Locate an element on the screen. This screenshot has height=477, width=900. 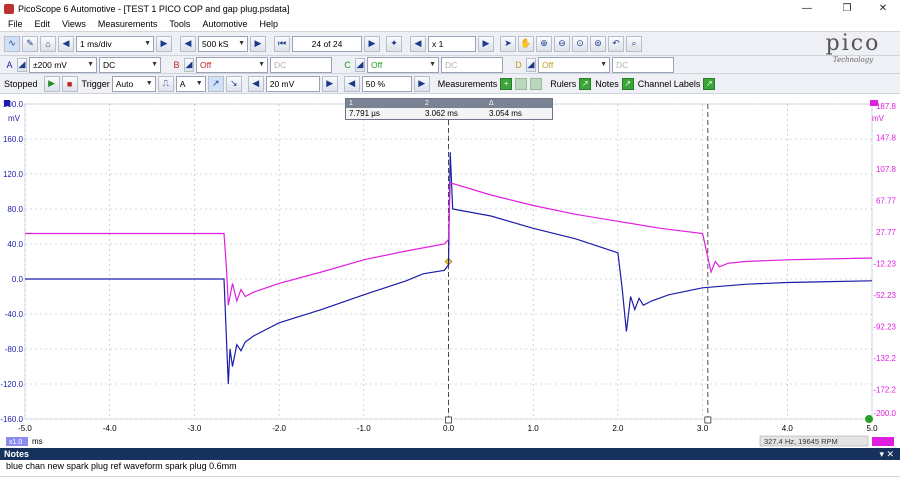
left-axis-tick-label: 160.0 is located at coordinates (13, 139).